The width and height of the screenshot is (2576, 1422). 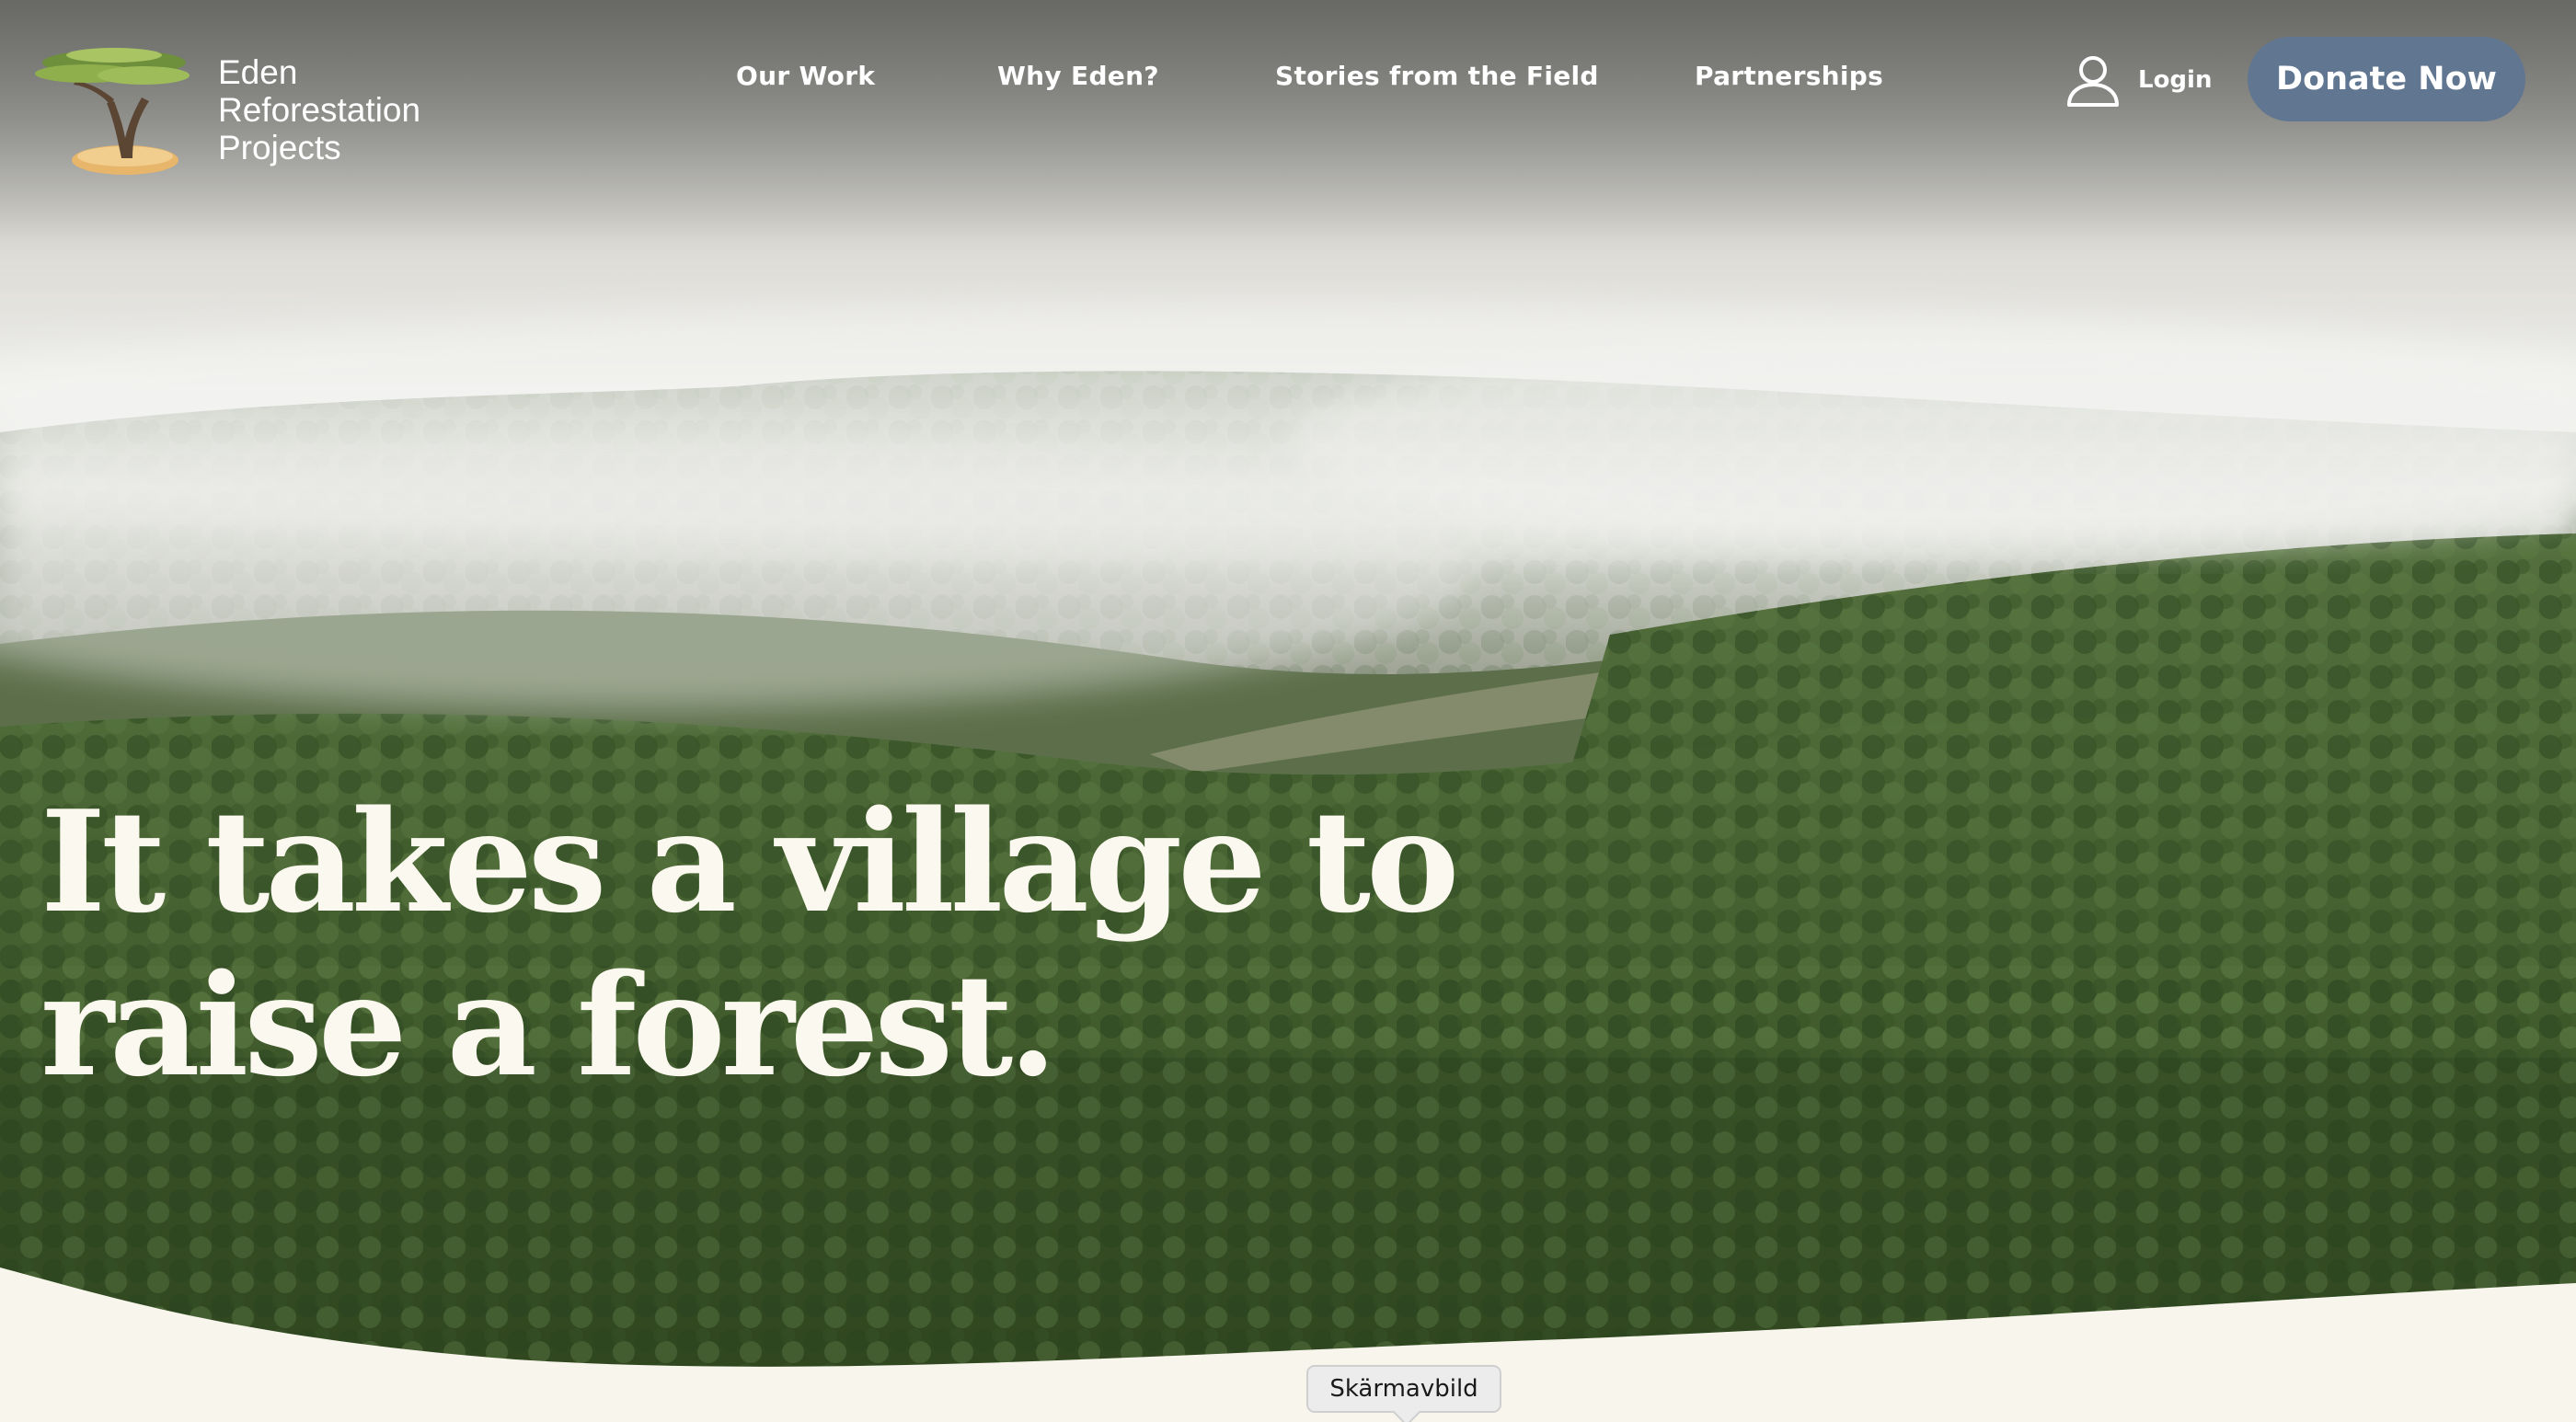 I want to click on donate-now-button: Donate Now, so click(x=2386, y=79).